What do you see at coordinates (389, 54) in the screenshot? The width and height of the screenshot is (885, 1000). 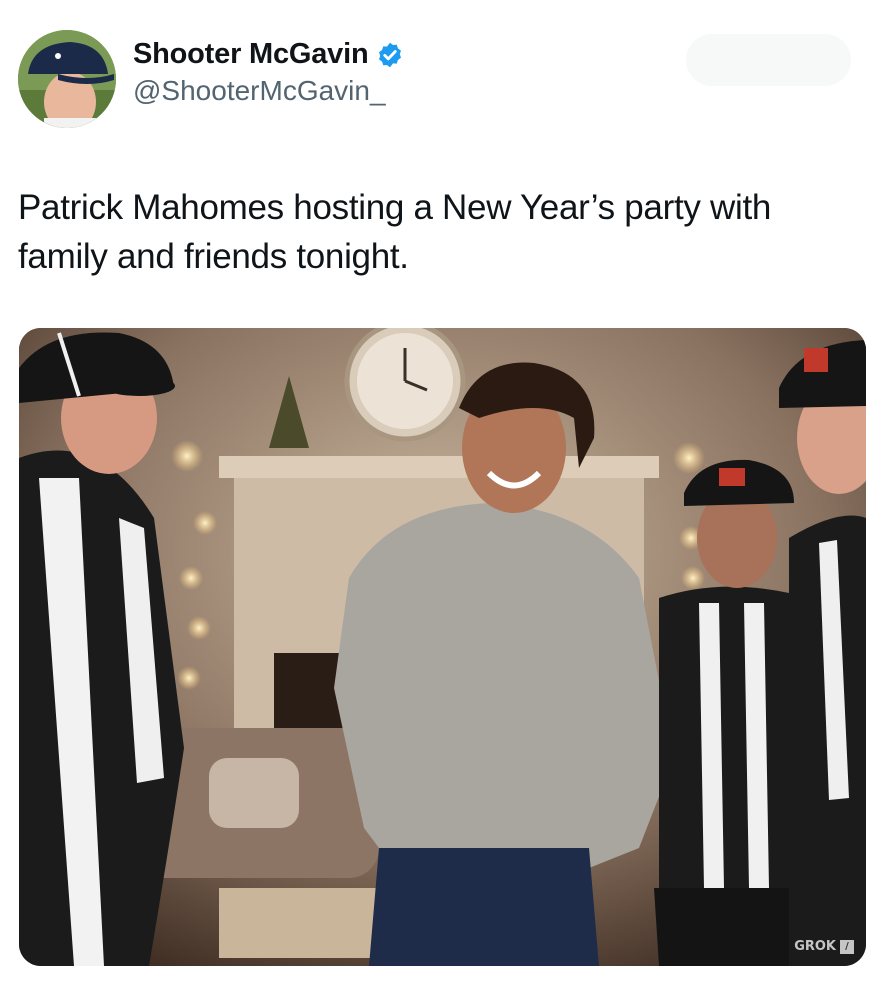 I see `verified-badge-icon` at bounding box center [389, 54].